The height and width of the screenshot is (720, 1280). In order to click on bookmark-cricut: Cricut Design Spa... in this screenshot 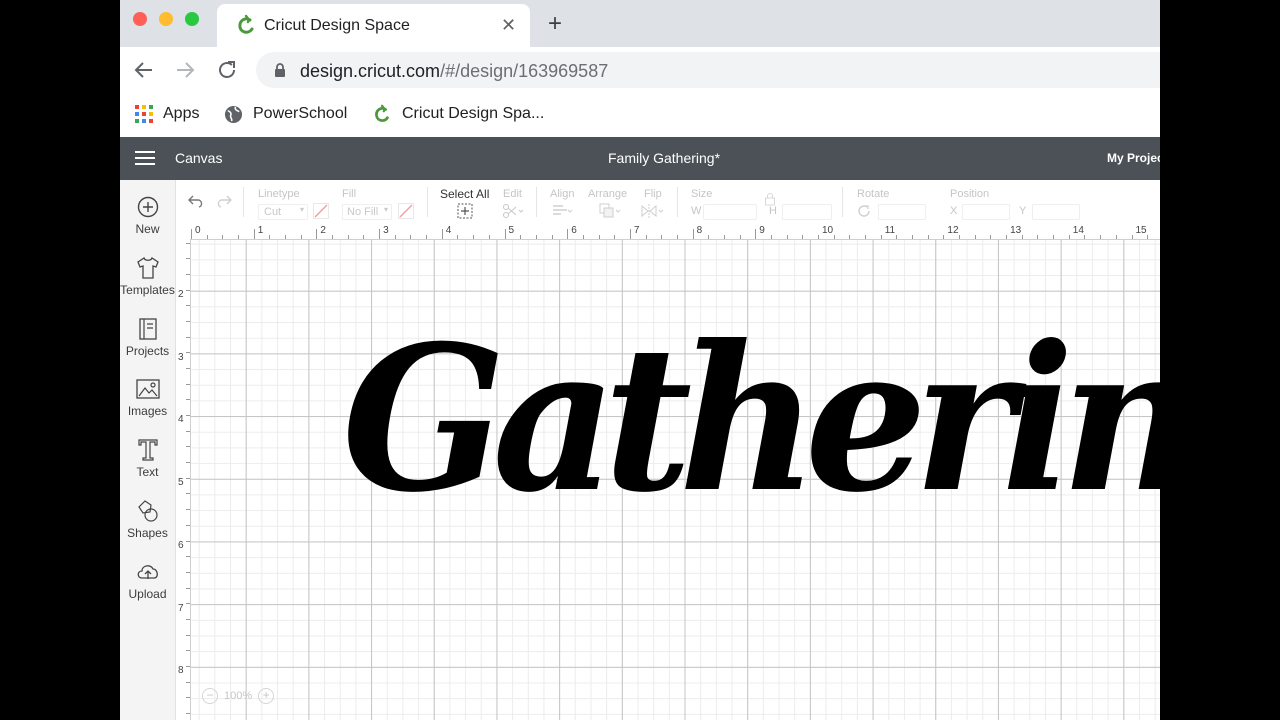, I will do `click(458, 114)`.